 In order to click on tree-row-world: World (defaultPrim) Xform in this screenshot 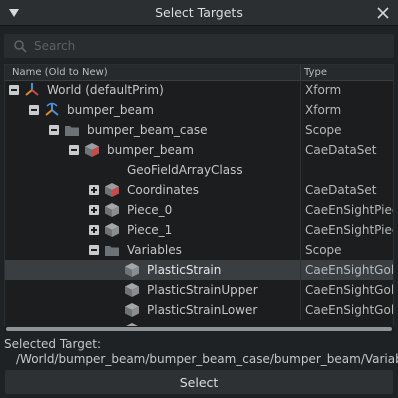, I will do `click(199, 90)`.